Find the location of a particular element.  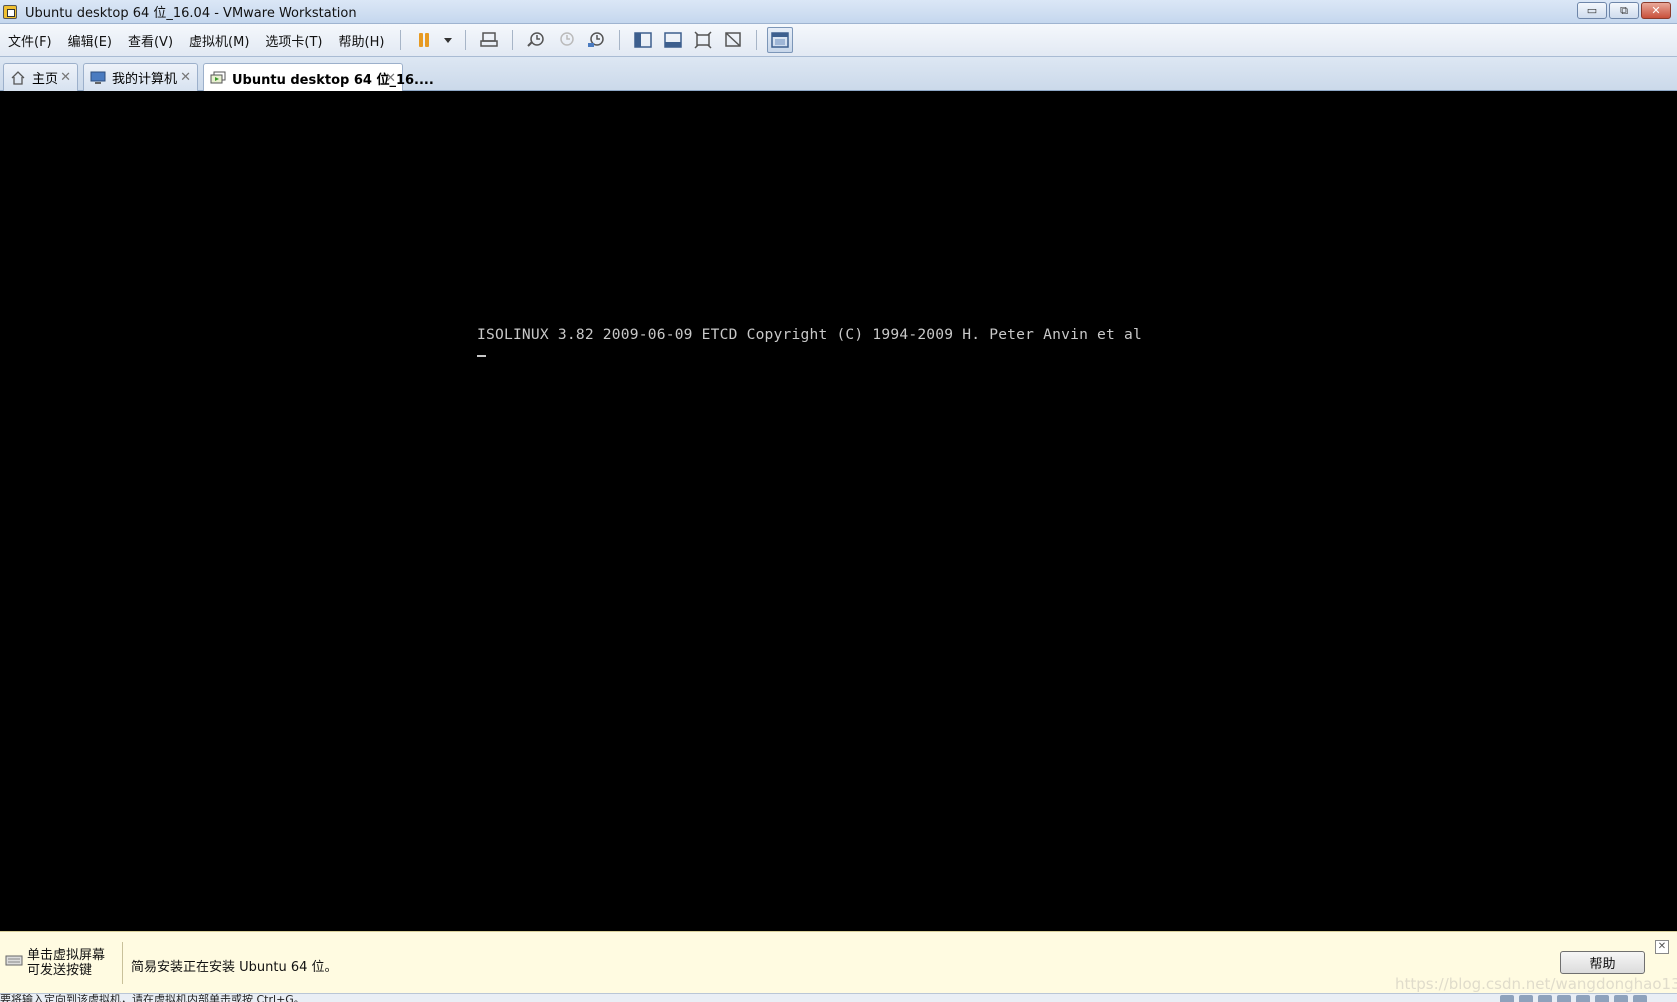

tab-home: 主页 ✕ is located at coordinates (40, 77).